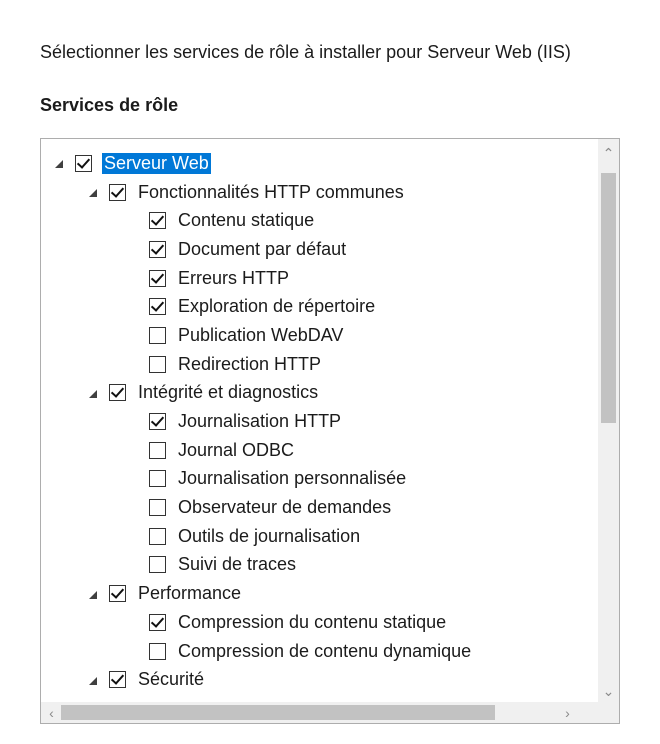  I want to click on tree-item: Serveur Web, so click(319, 163).